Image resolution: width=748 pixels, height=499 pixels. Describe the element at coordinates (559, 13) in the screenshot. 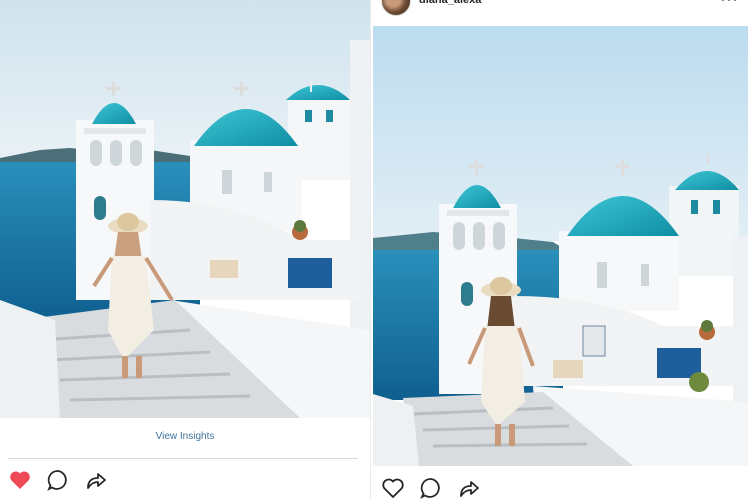

I see `post-header: diana_alexa` at that location.